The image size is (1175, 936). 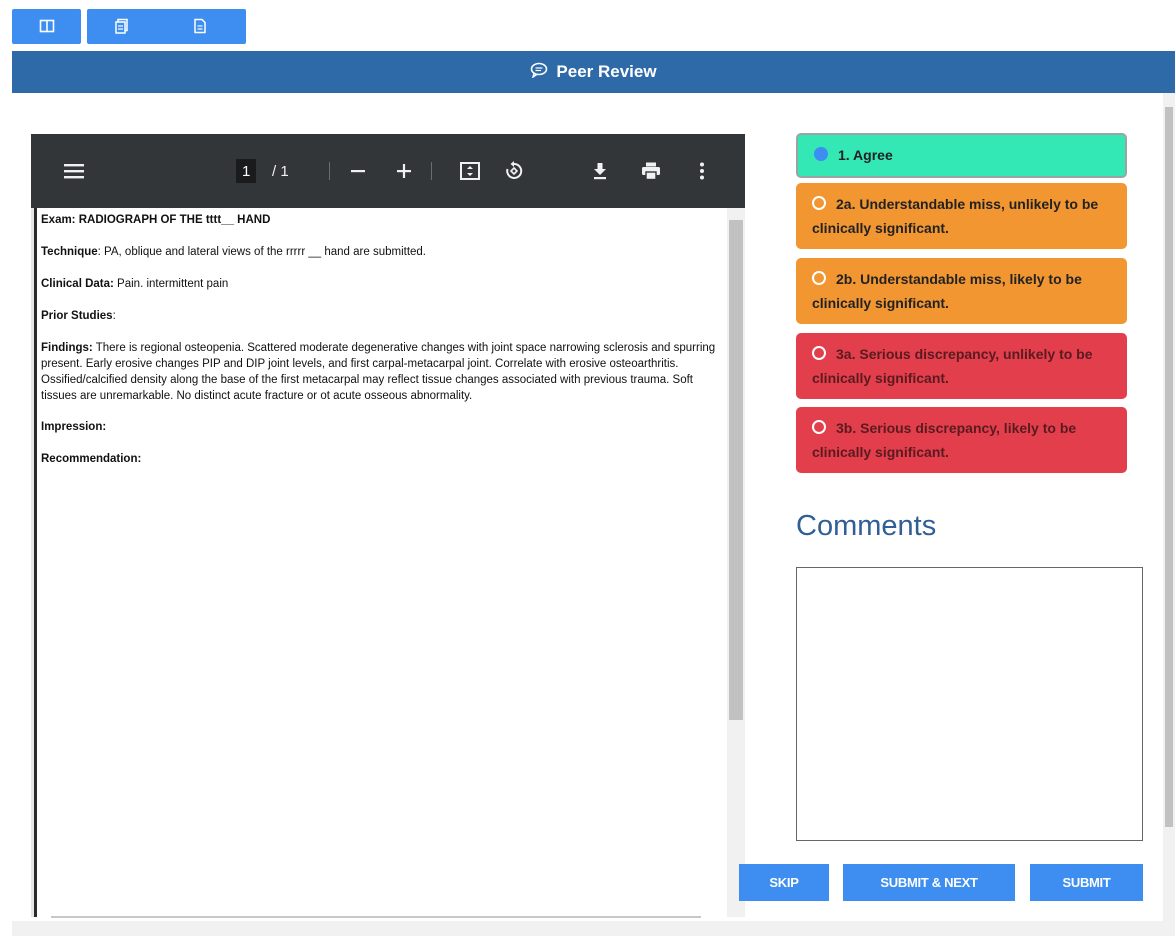 I want to click on more-vertical-icon, so click(x=702, y=171).